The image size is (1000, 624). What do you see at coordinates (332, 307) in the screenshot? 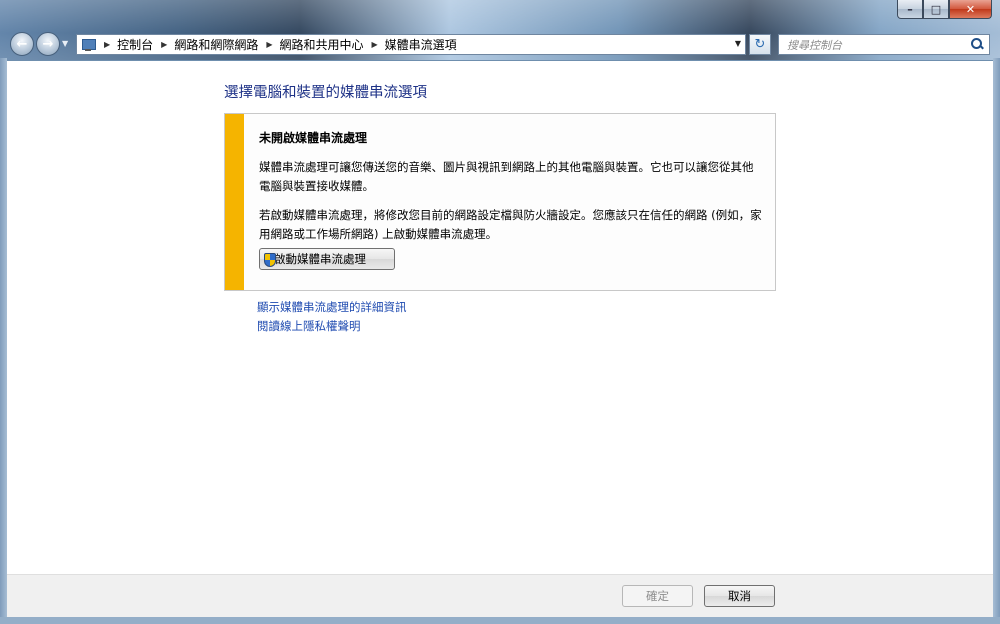
I see `streaming-details-link: 顯示媒體串流處理的詳細資訊` at bounding box center [332, 307].